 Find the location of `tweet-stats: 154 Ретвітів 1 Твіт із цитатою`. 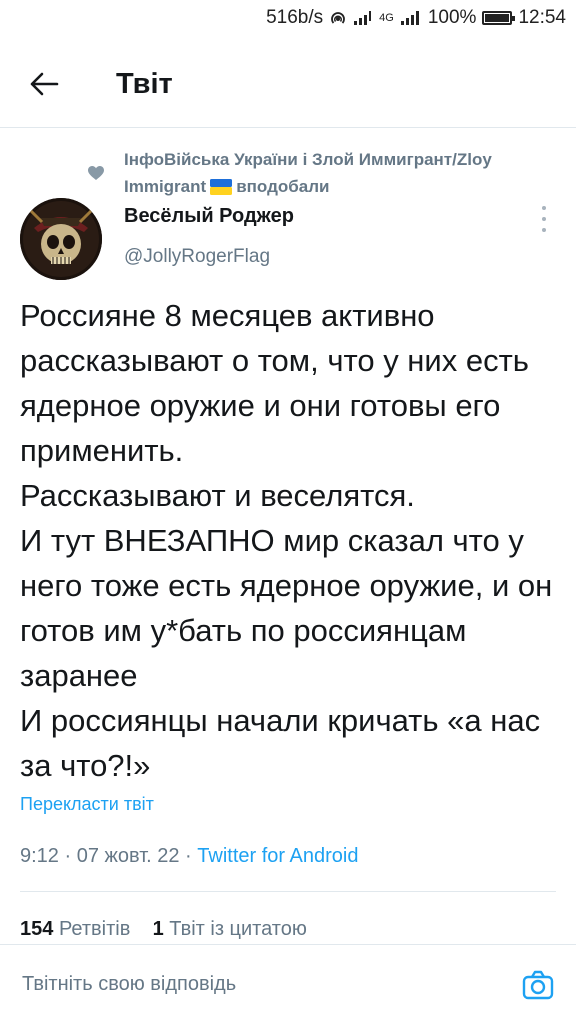

tweet-stats: 154 Ретвітів 1 Твіт із цитатою is located at coordinates (163, 929).